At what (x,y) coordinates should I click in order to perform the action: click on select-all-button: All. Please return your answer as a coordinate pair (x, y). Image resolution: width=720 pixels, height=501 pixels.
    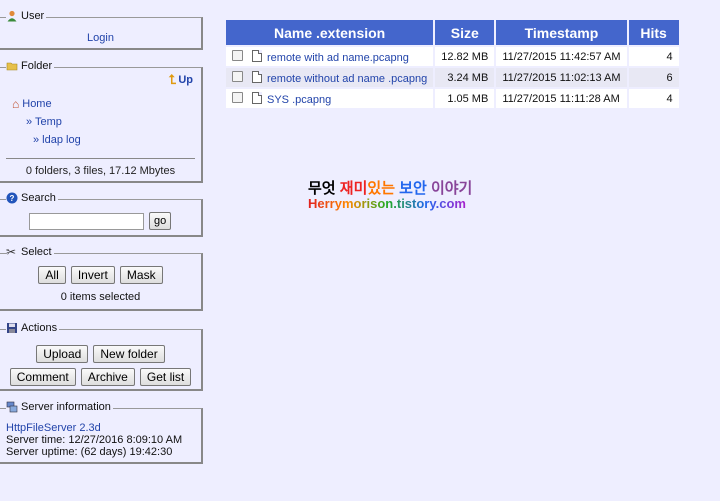
    Looking at the image, I should click on (52, 275).